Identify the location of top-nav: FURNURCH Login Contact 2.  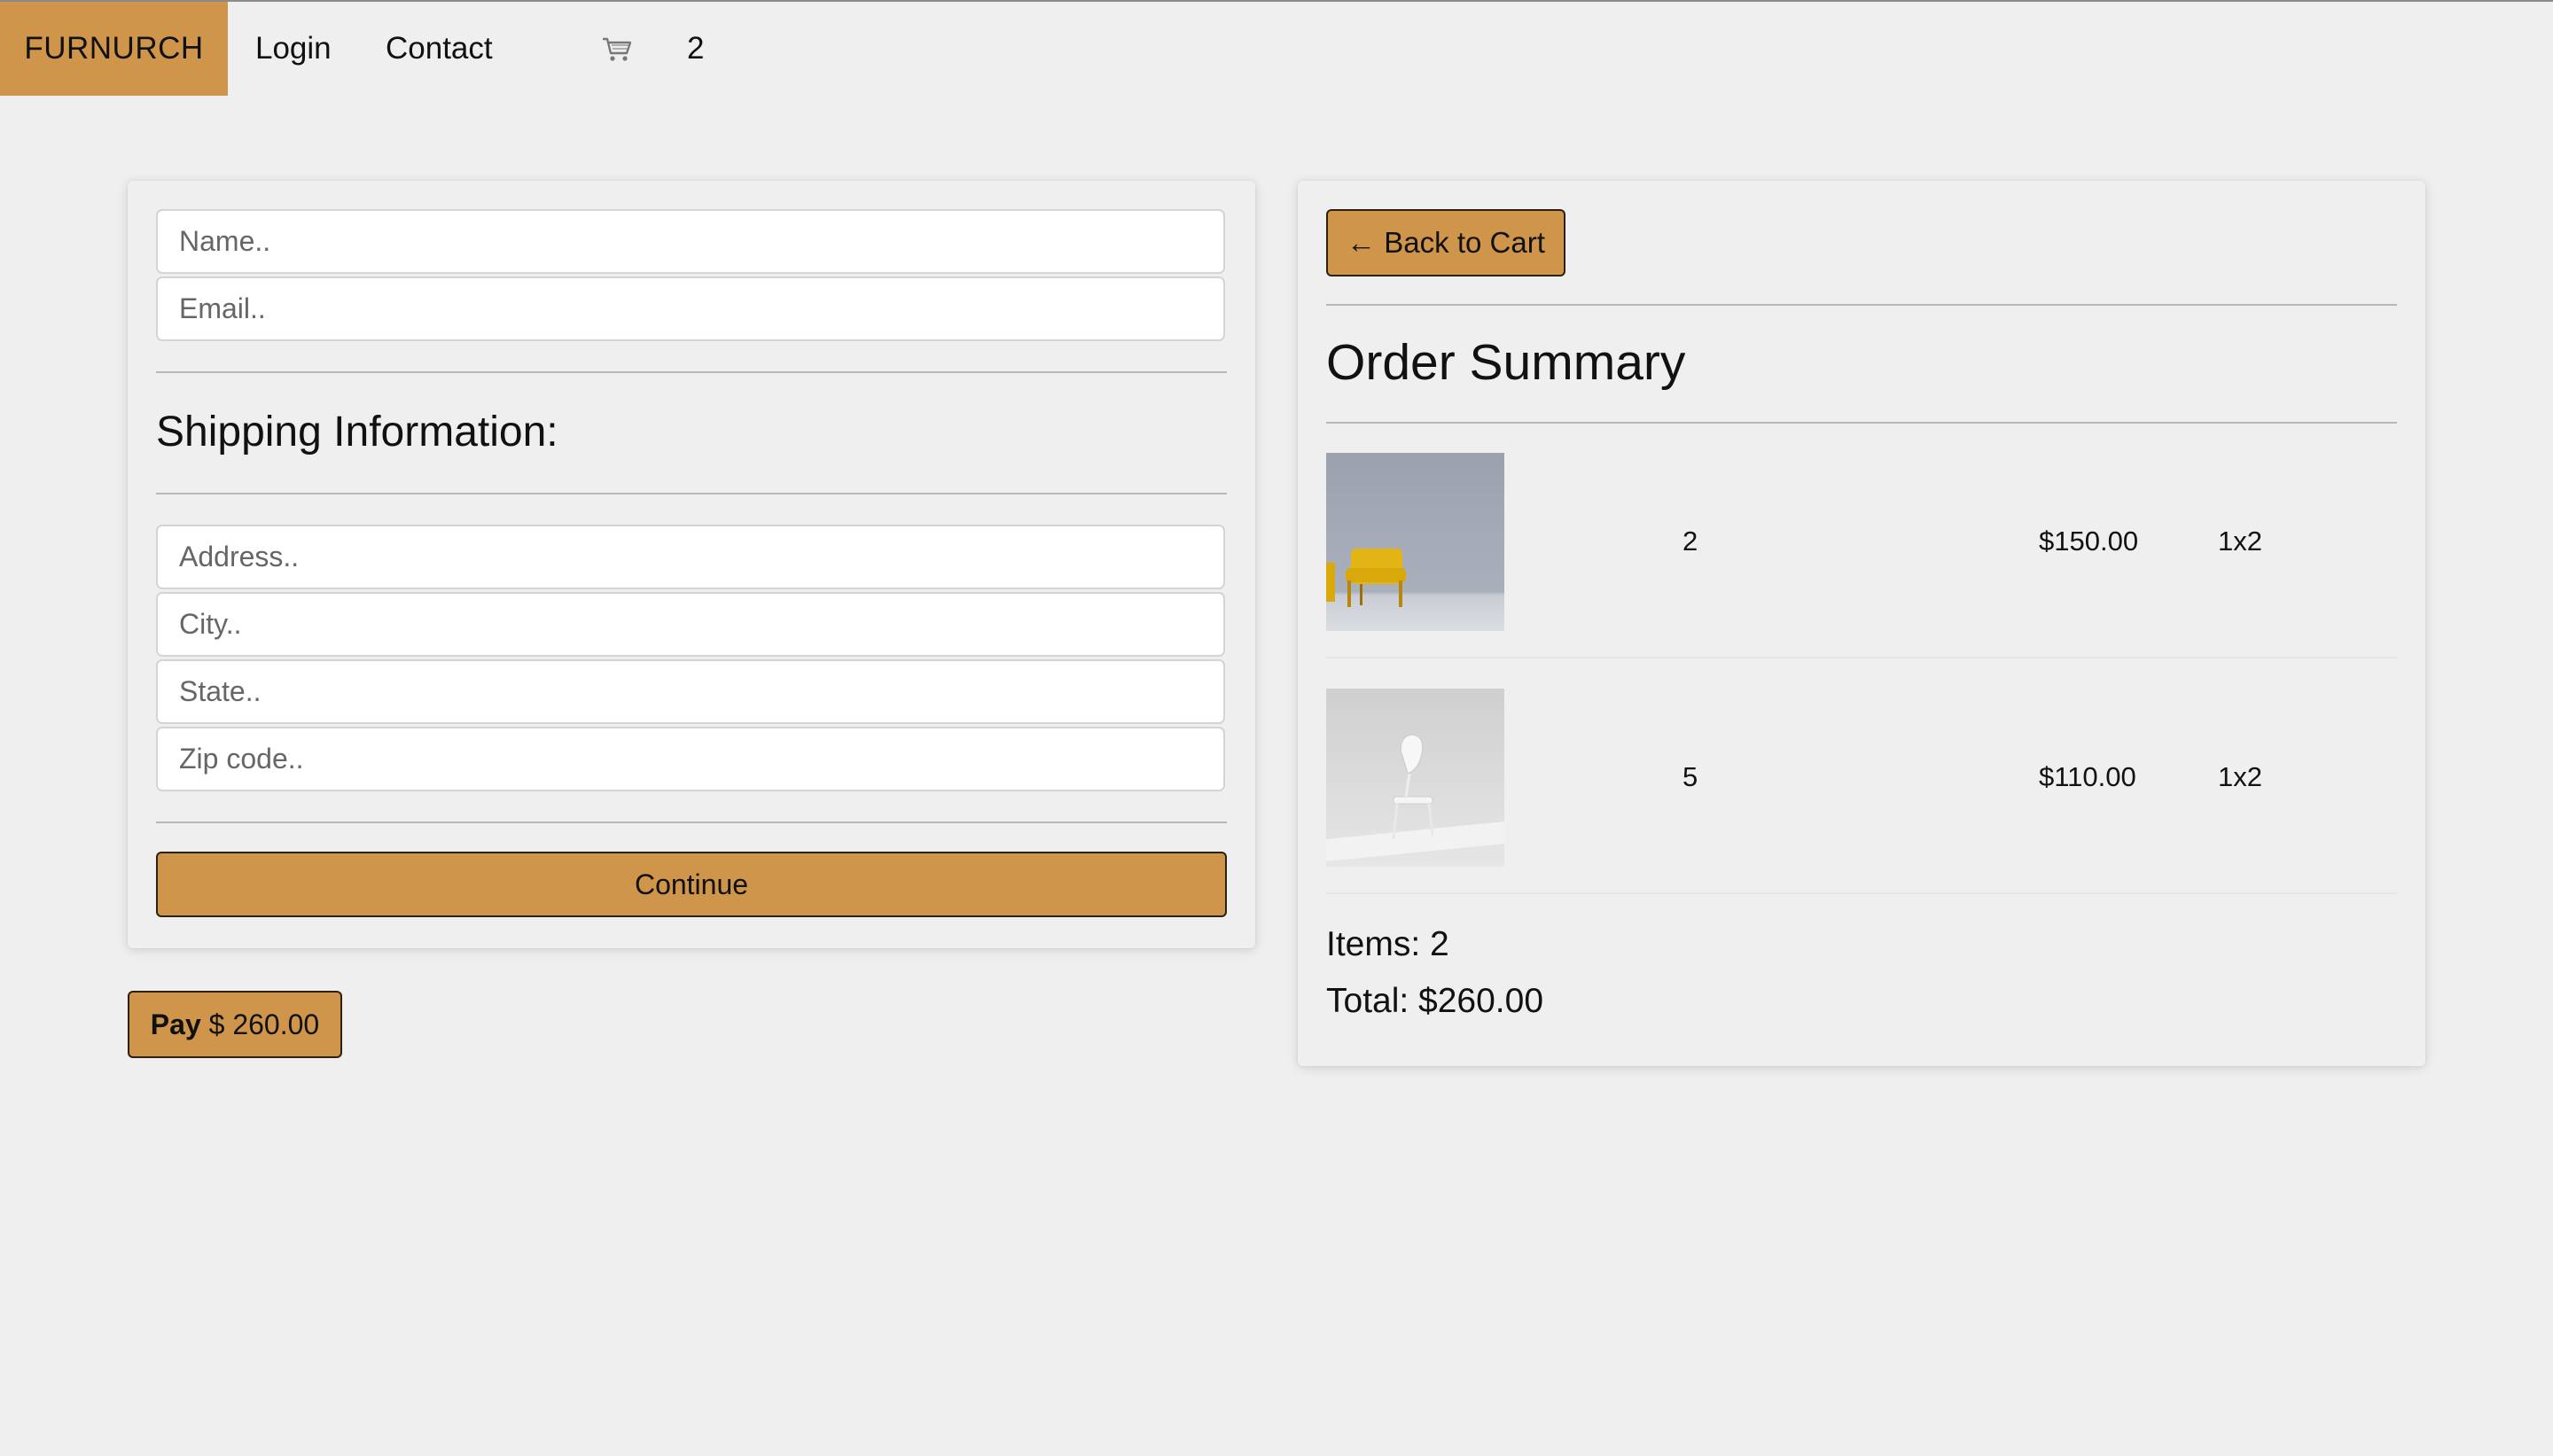
(1276, 49).